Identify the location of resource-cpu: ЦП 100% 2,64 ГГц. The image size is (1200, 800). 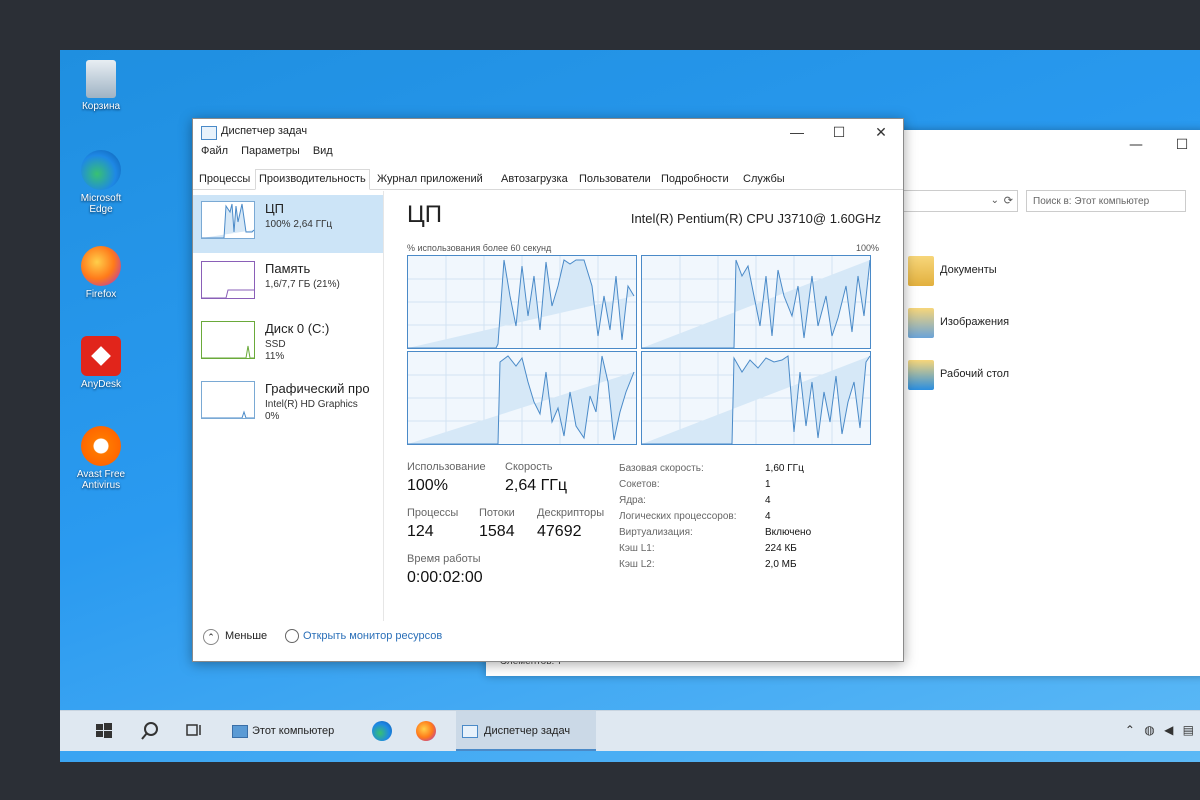
(288, 224).